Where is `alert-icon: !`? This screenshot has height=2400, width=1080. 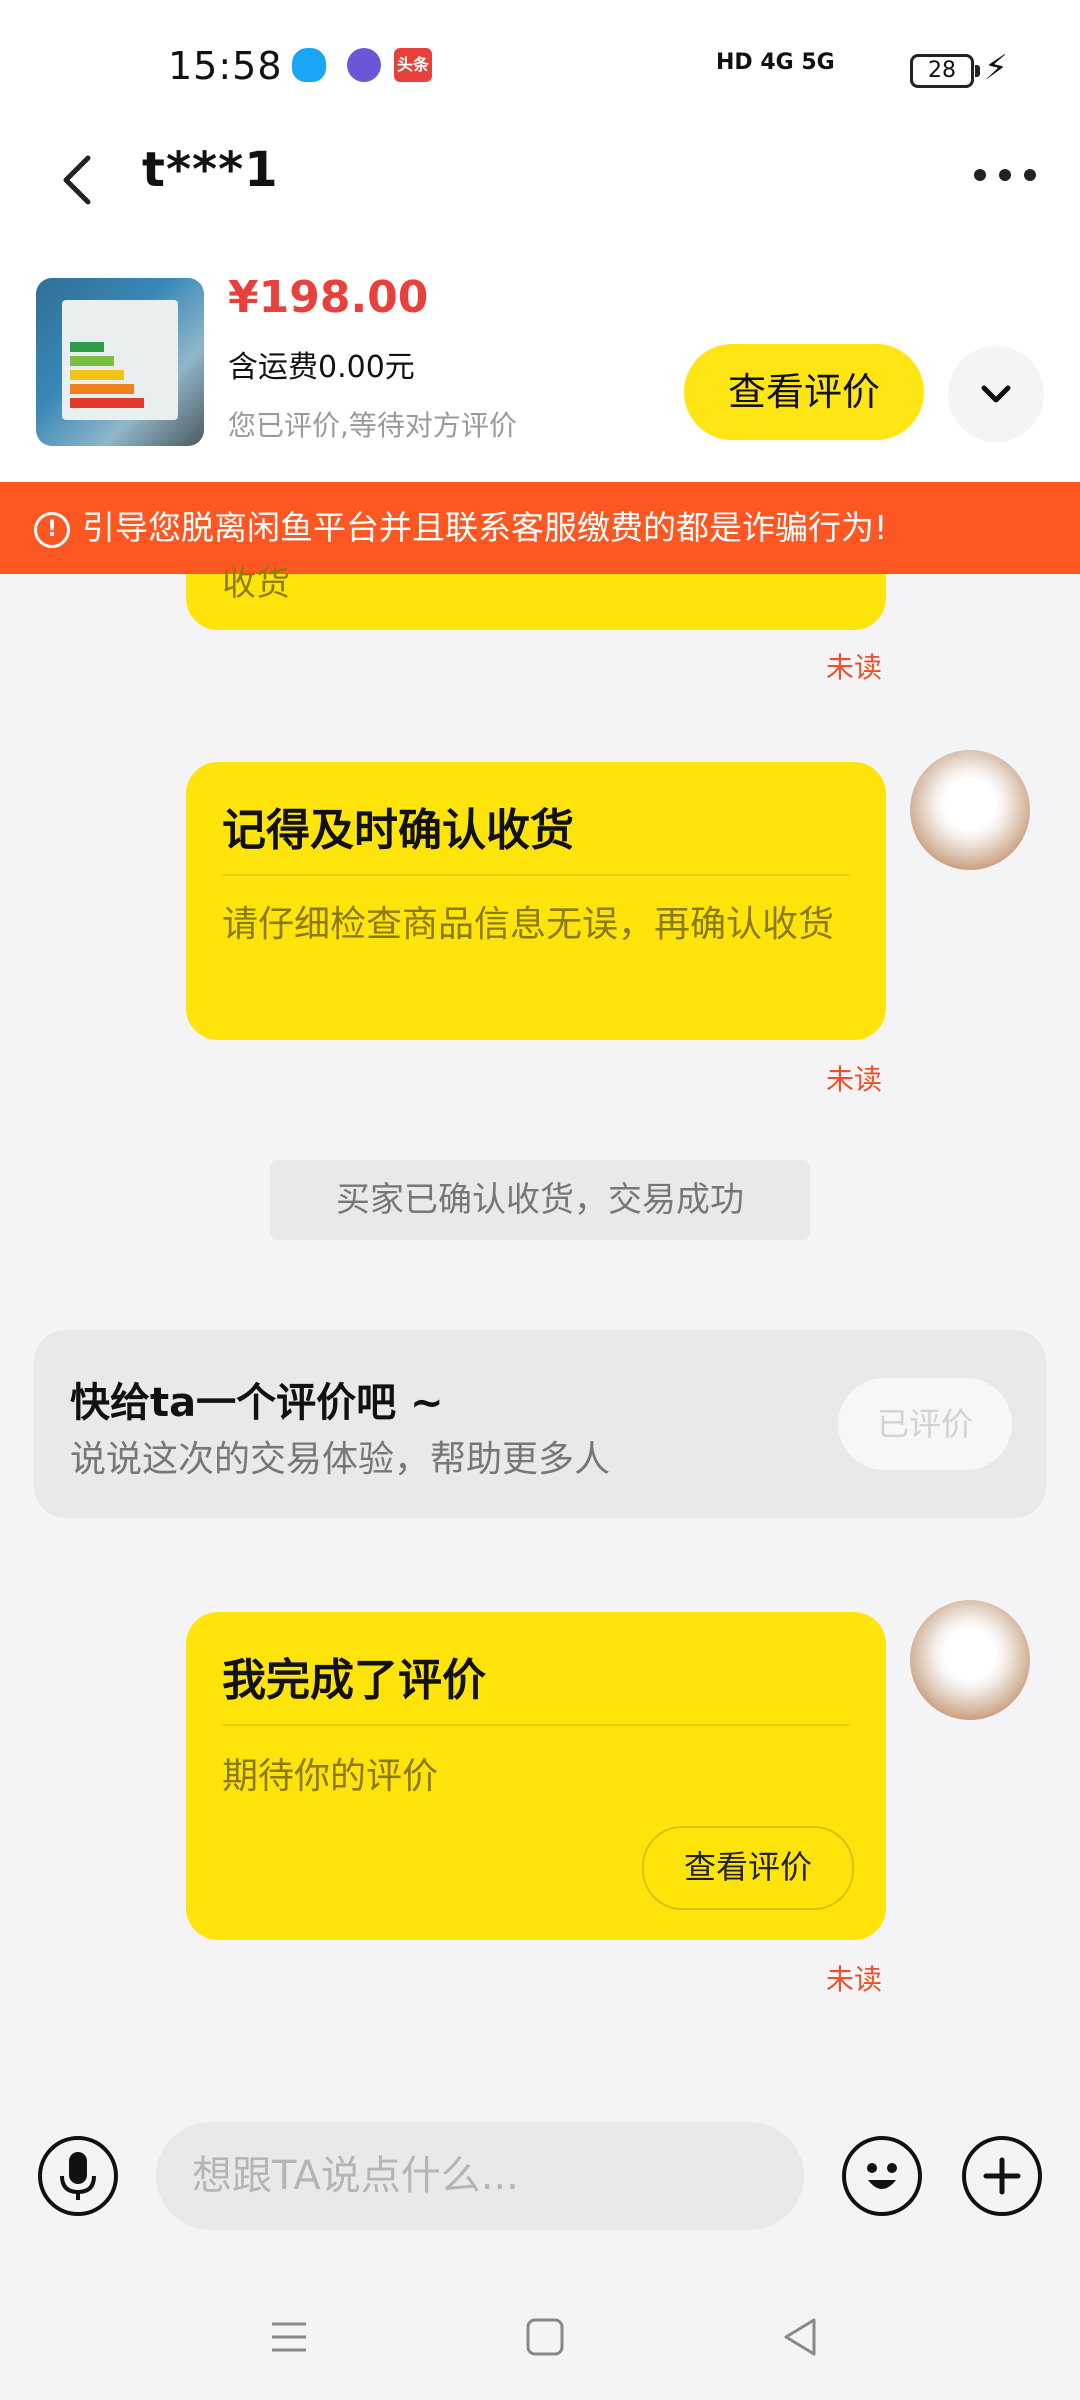 alert-icon: ! is located at coordinates (52, 530).